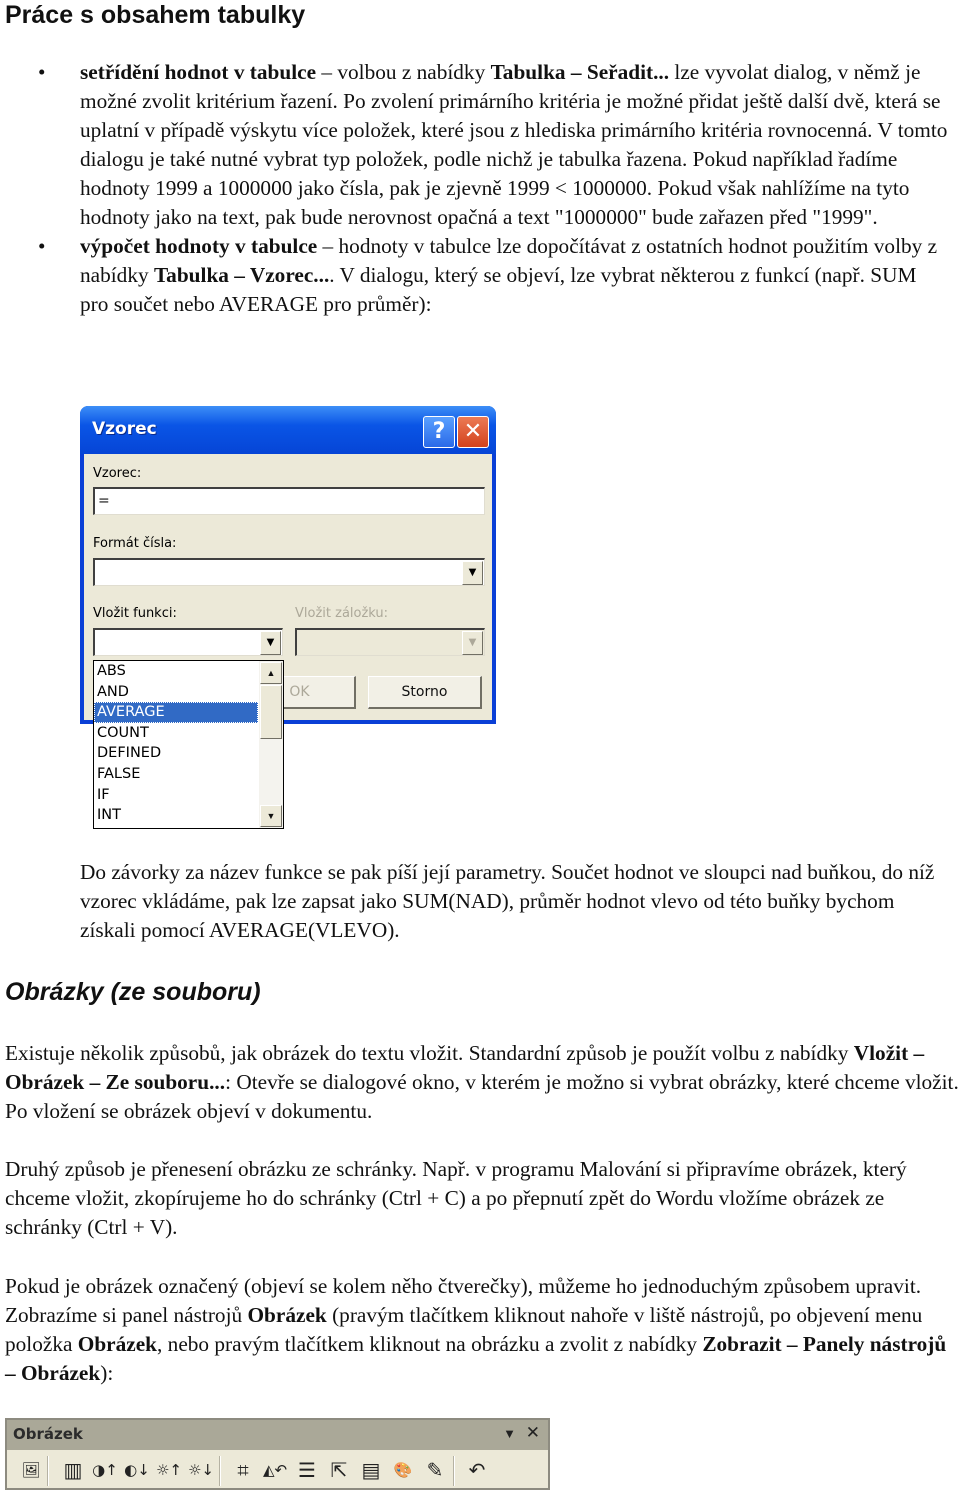 The image size is (960, 1494). What do you see at coordinates (48, 1434) in the screenshot?
I see `toolbar-title: Obrázek` at bounding box center [48, 1434].